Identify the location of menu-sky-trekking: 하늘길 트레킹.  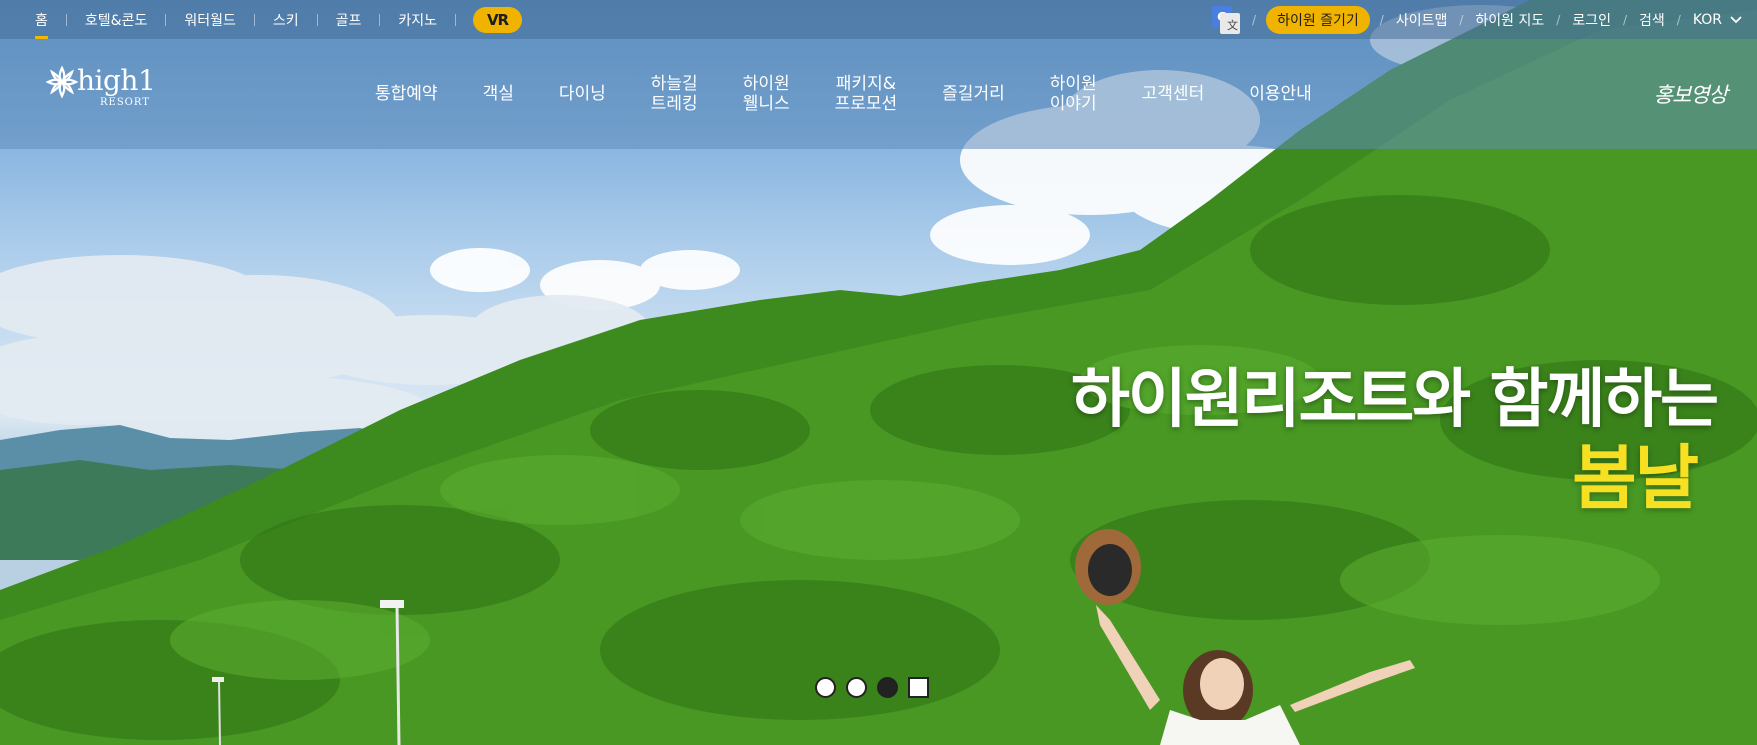
(674, 94).